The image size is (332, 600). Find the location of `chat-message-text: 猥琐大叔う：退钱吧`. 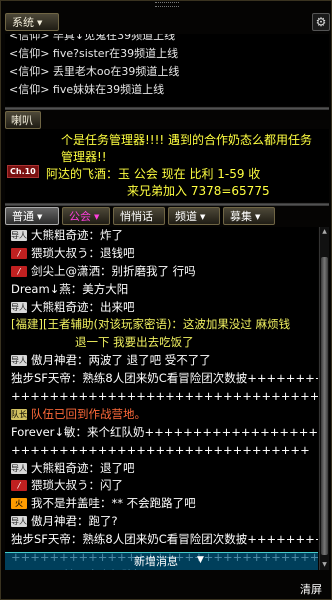

chat-message-text: 猥琐大叔う：退钱吧 is located at coordinates (83, 252).